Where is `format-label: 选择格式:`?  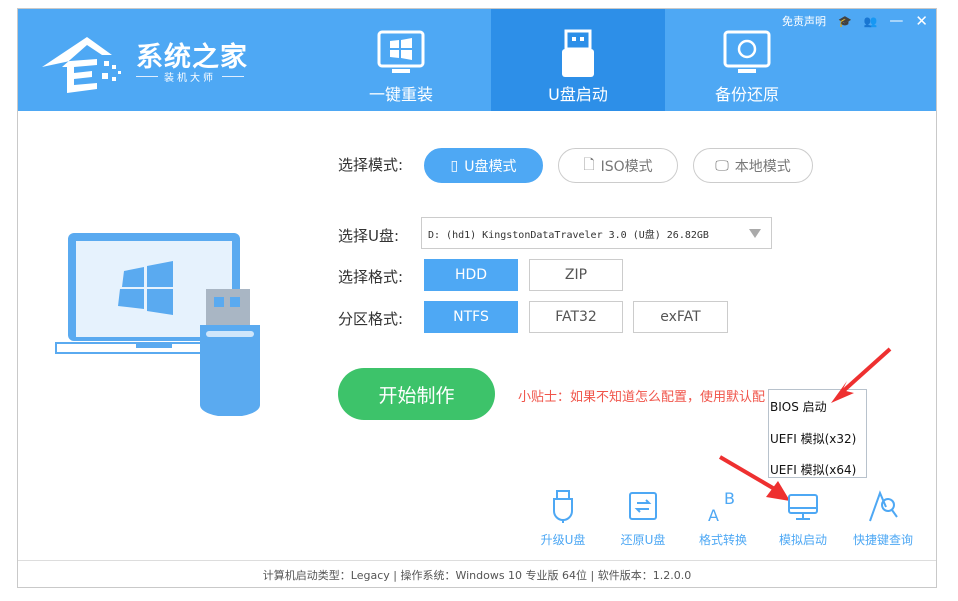
format-label: 选择格式: is located at coordinates (371, 277).